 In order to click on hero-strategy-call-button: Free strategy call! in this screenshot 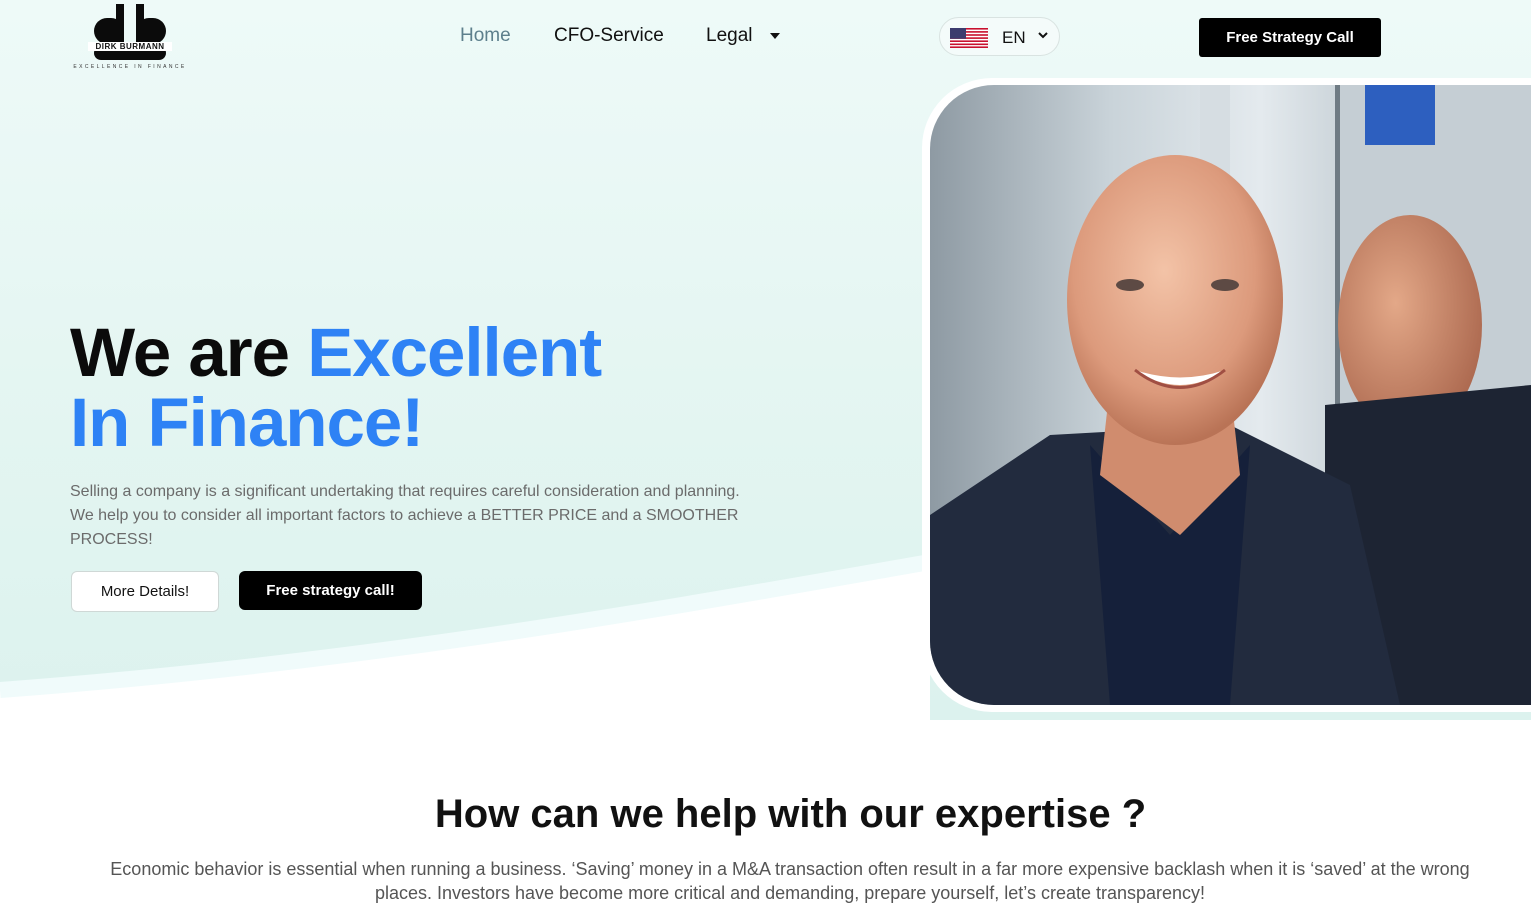, I will do `click(330, 590)`.